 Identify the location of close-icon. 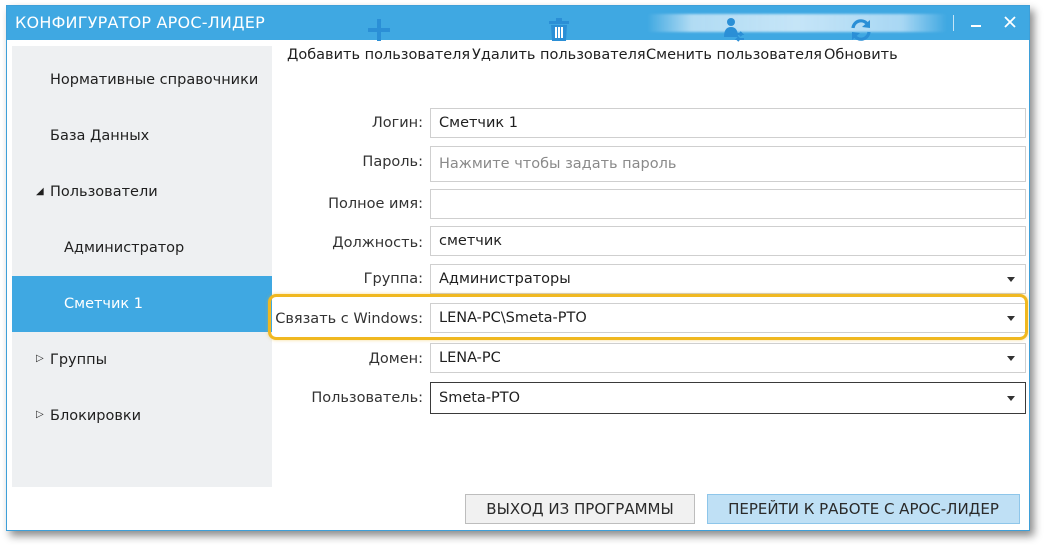
(1010, 22).